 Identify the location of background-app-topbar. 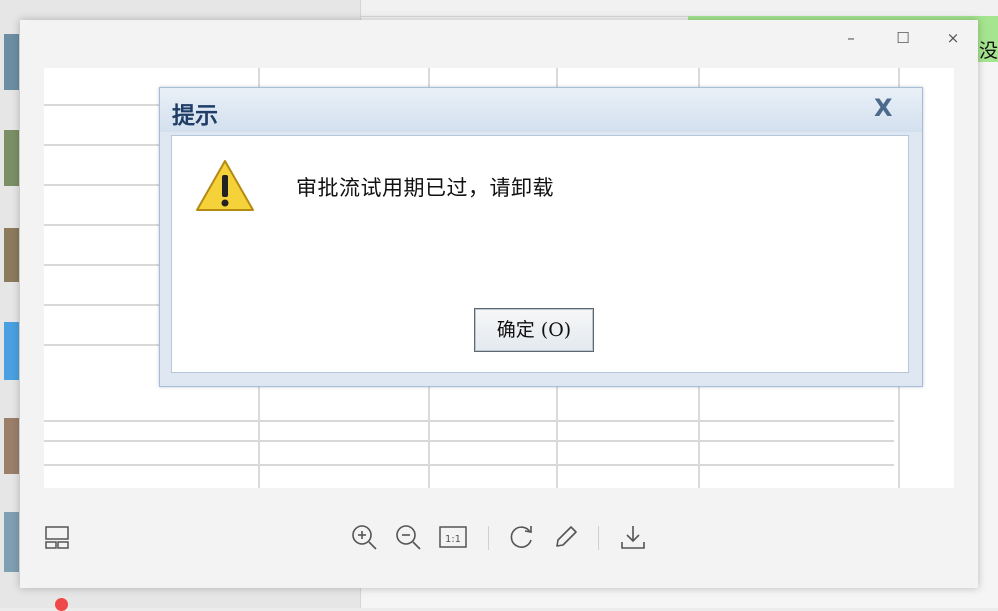
(679, 8).